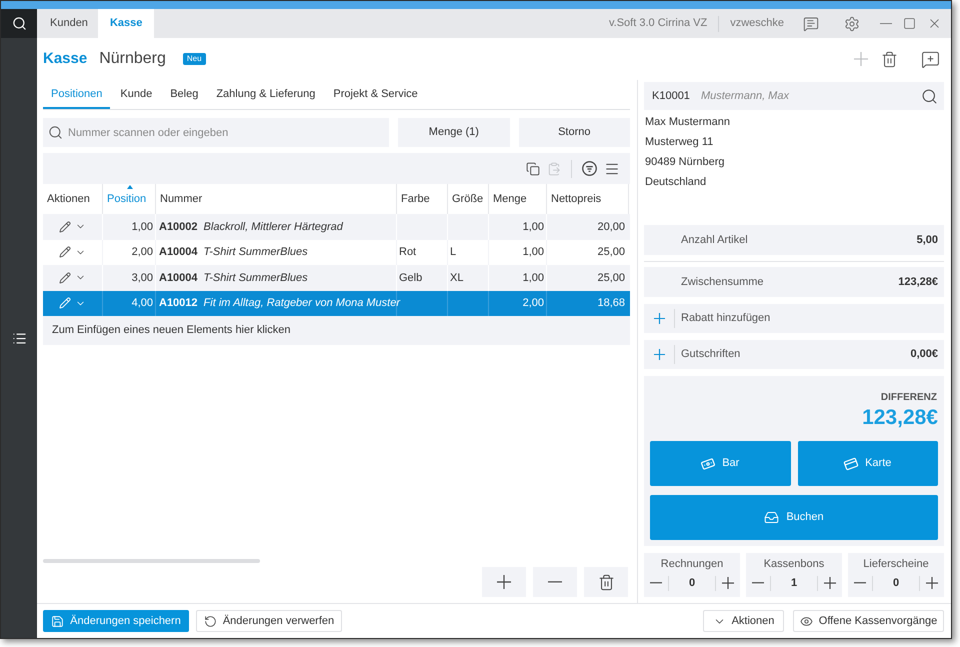 The height and width of the screenshot is (647, 960). I want to click on section-tab: Projekt & Service, so click(375, 95).